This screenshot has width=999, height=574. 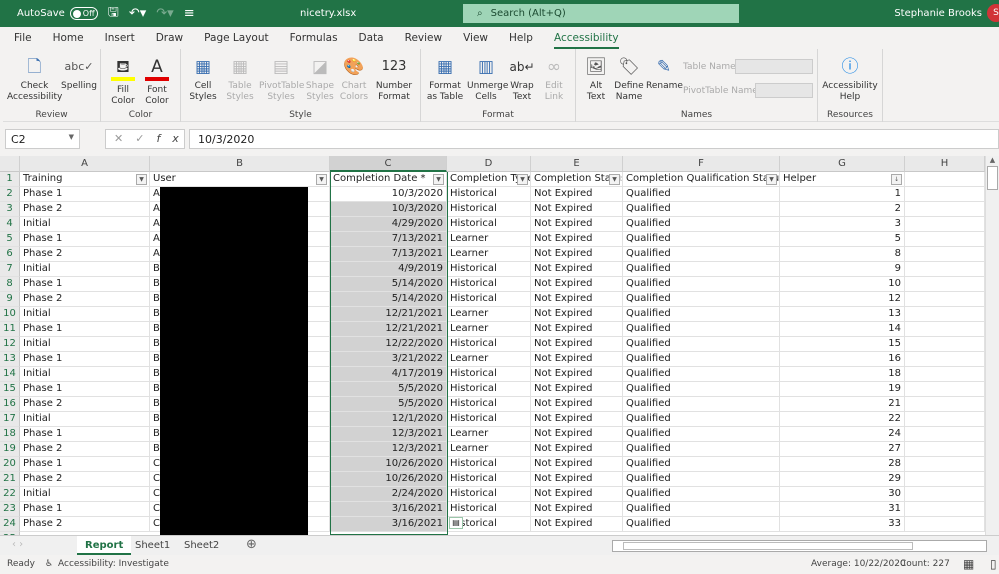 What do you see at coordinates (201, 545) in the screenshot?
I see `sheet-tab-sheet2: Sheet2` at bounding box center [201, 545].